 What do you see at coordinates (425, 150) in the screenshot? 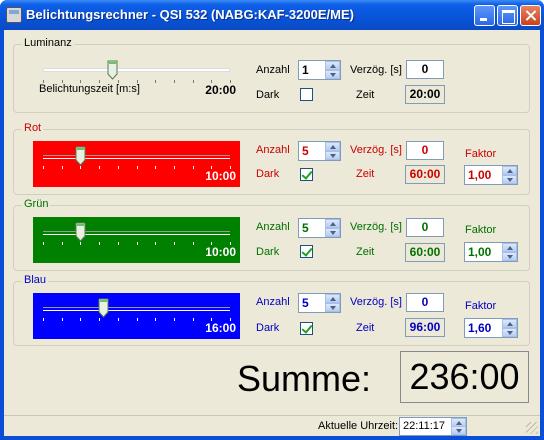
I see `verzoeg-field-rot: 0` at bounding box center [425, 150].